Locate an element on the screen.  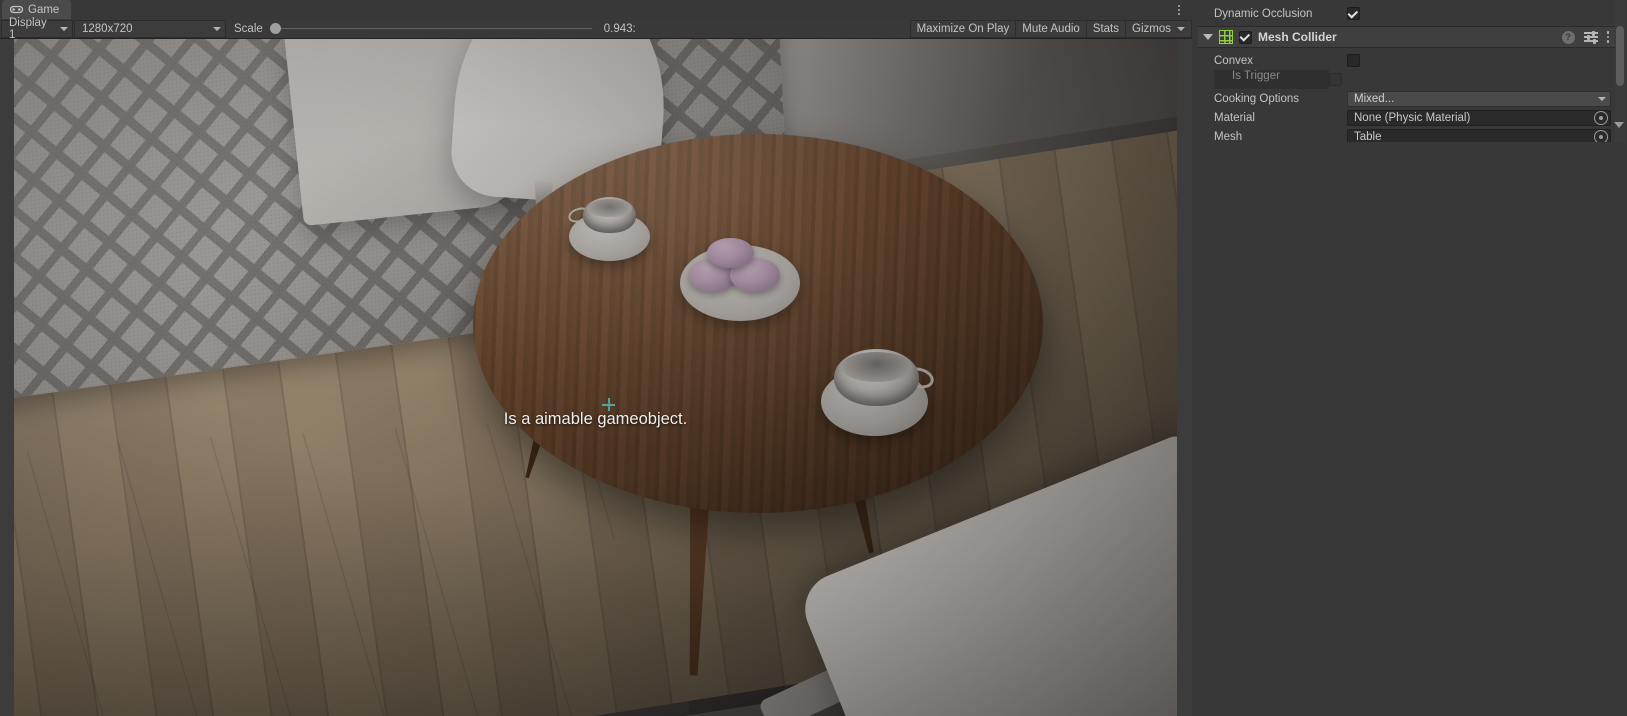
scene-macaron-top is located at coordinates (730, 253).